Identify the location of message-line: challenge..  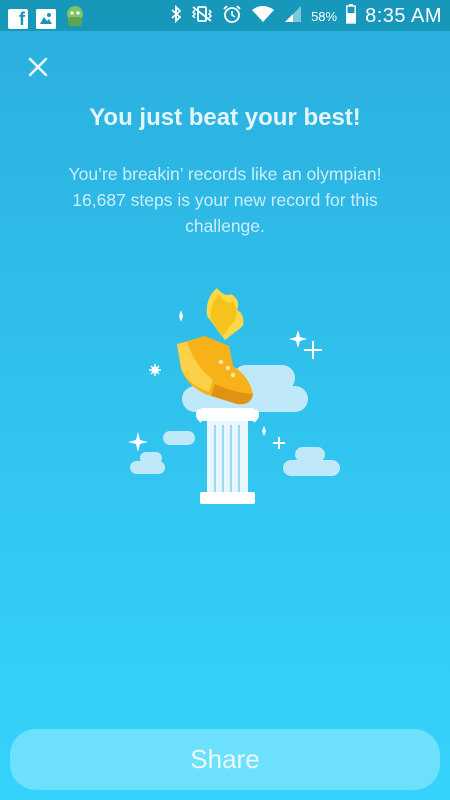
(225, 226).